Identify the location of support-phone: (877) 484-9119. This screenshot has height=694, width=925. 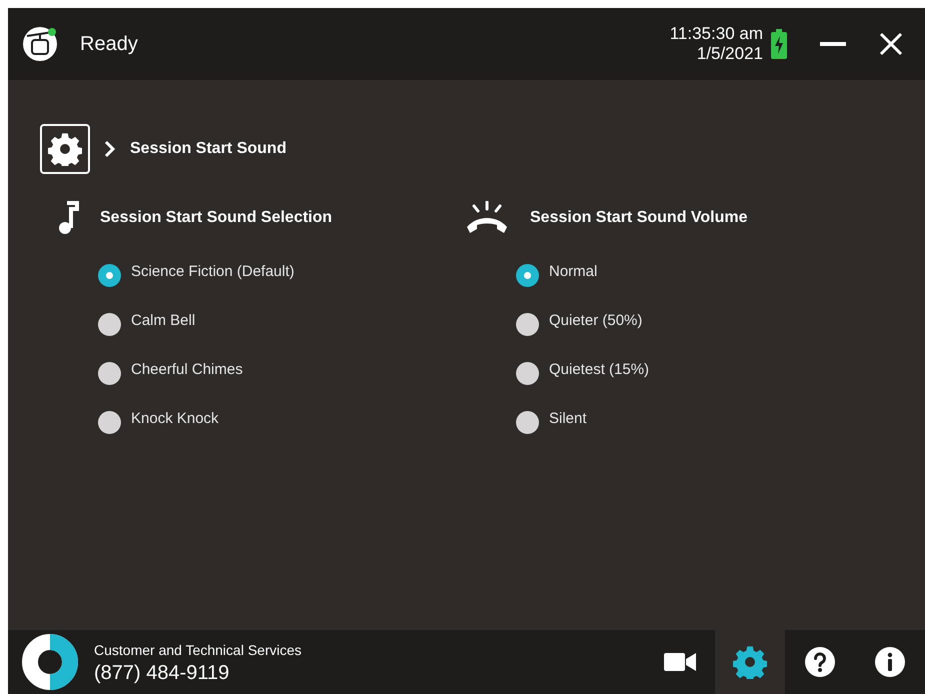
(162, 672).